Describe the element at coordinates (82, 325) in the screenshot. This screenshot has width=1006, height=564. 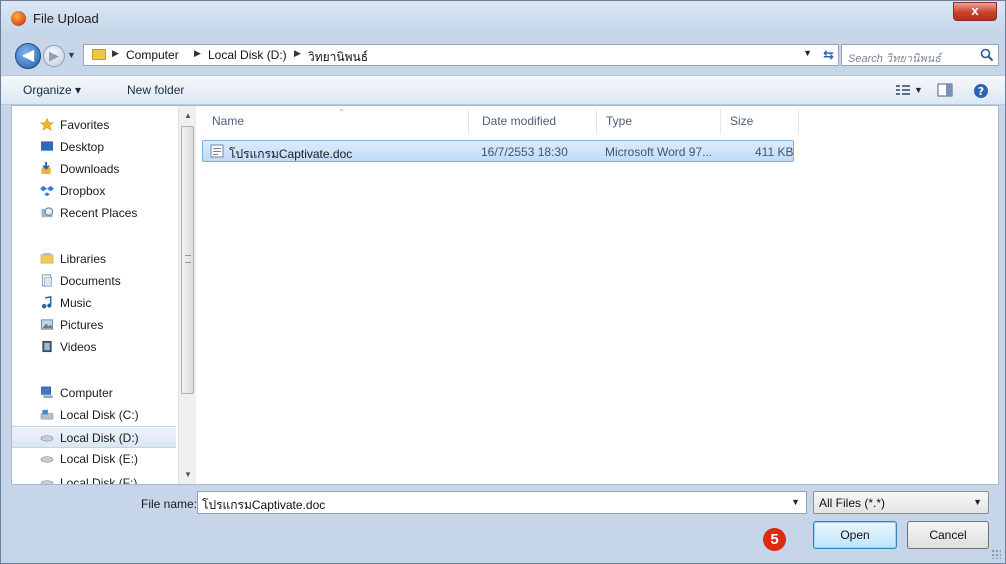
I see `nav-label: Pictures` at that location.